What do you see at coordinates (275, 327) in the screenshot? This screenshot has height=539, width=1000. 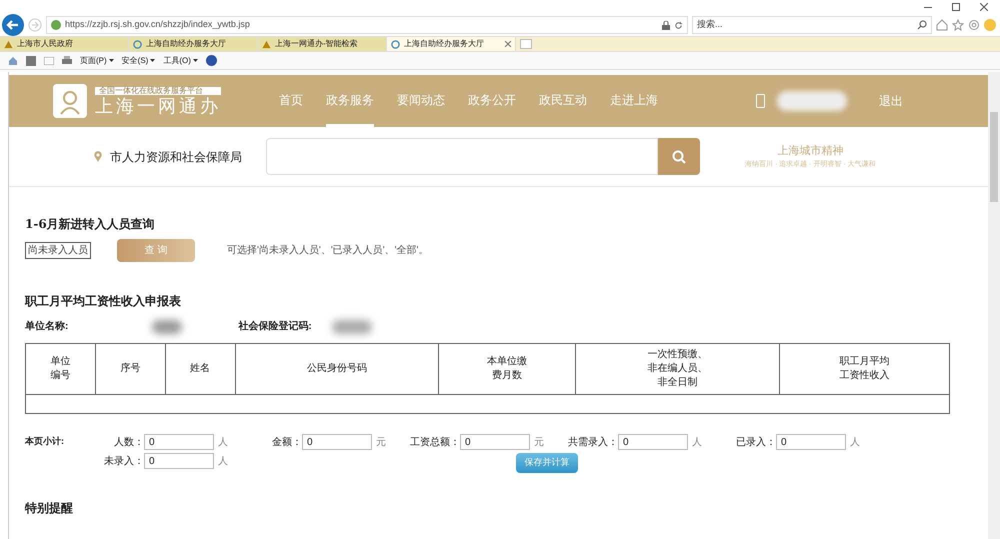 I see `field-label: 社会保险登记码:` at bounding box center [275, 327].